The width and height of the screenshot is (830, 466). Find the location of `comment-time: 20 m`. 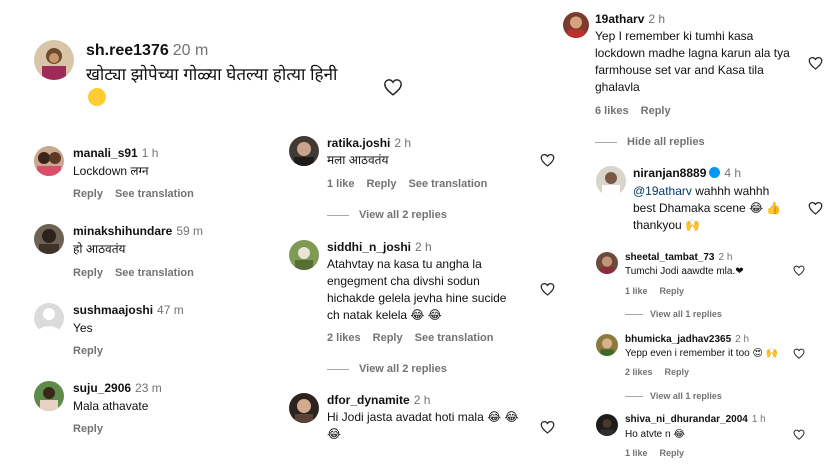

comment-time: 20 m is located at coordinates (190, 50).